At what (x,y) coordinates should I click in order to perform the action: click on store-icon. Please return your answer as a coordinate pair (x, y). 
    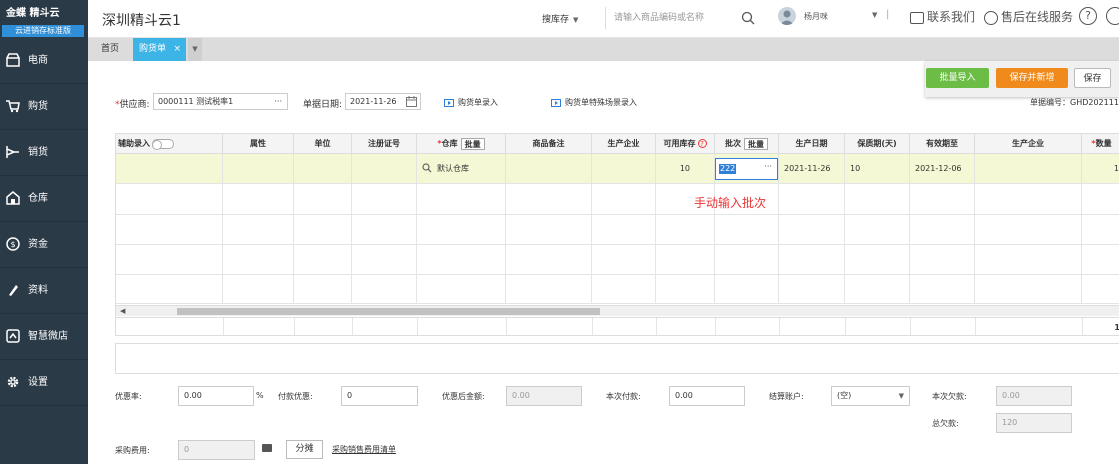
    Looking at the image, I should click on (13, 60).